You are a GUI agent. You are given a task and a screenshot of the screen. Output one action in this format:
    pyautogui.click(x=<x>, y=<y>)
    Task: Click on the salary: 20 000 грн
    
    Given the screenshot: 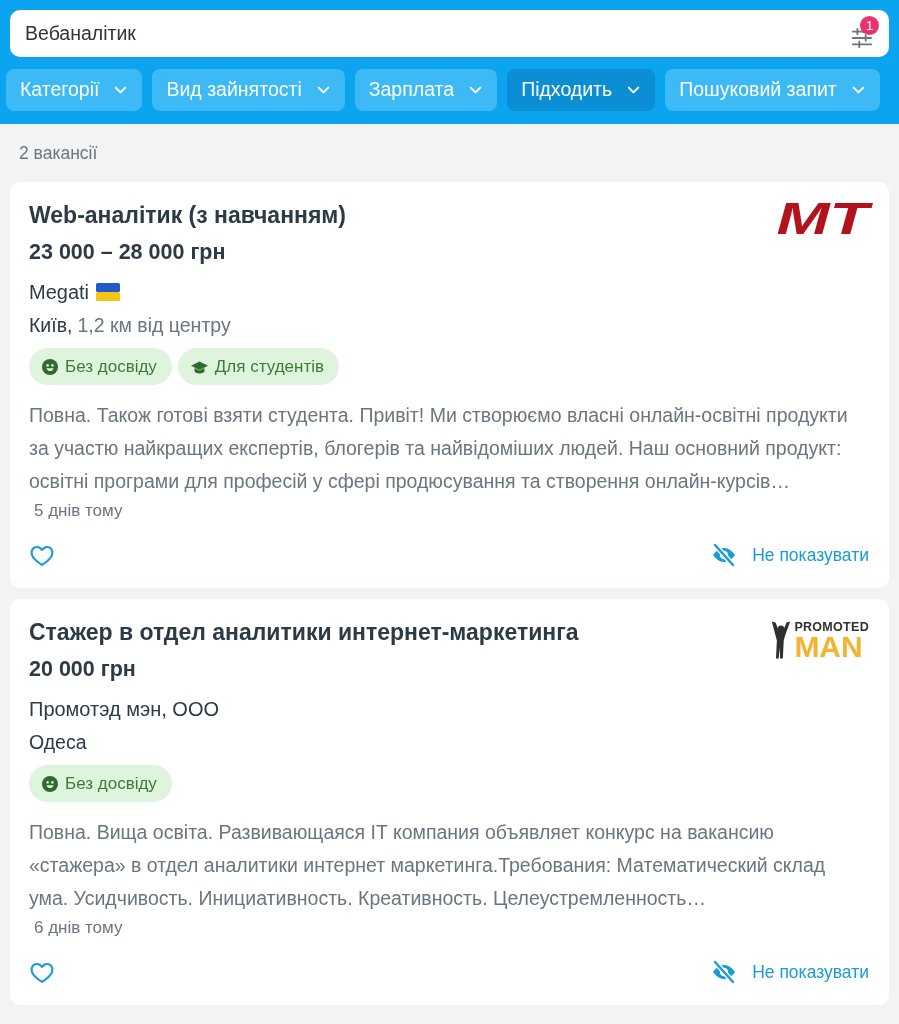 What is the action you would take?
    pyautogui.click(x=83, y=669)
    